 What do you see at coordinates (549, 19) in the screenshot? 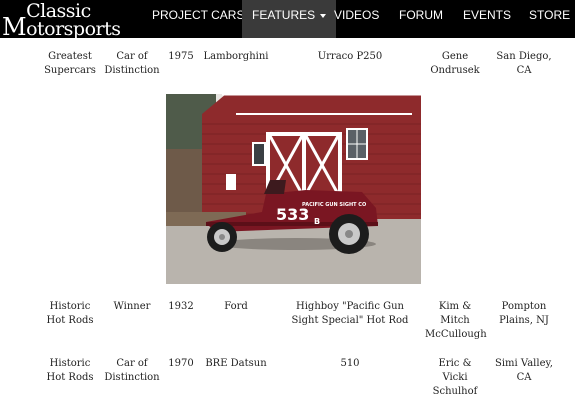
I see `nav-store: STORE` at bounding box center [549, 19].